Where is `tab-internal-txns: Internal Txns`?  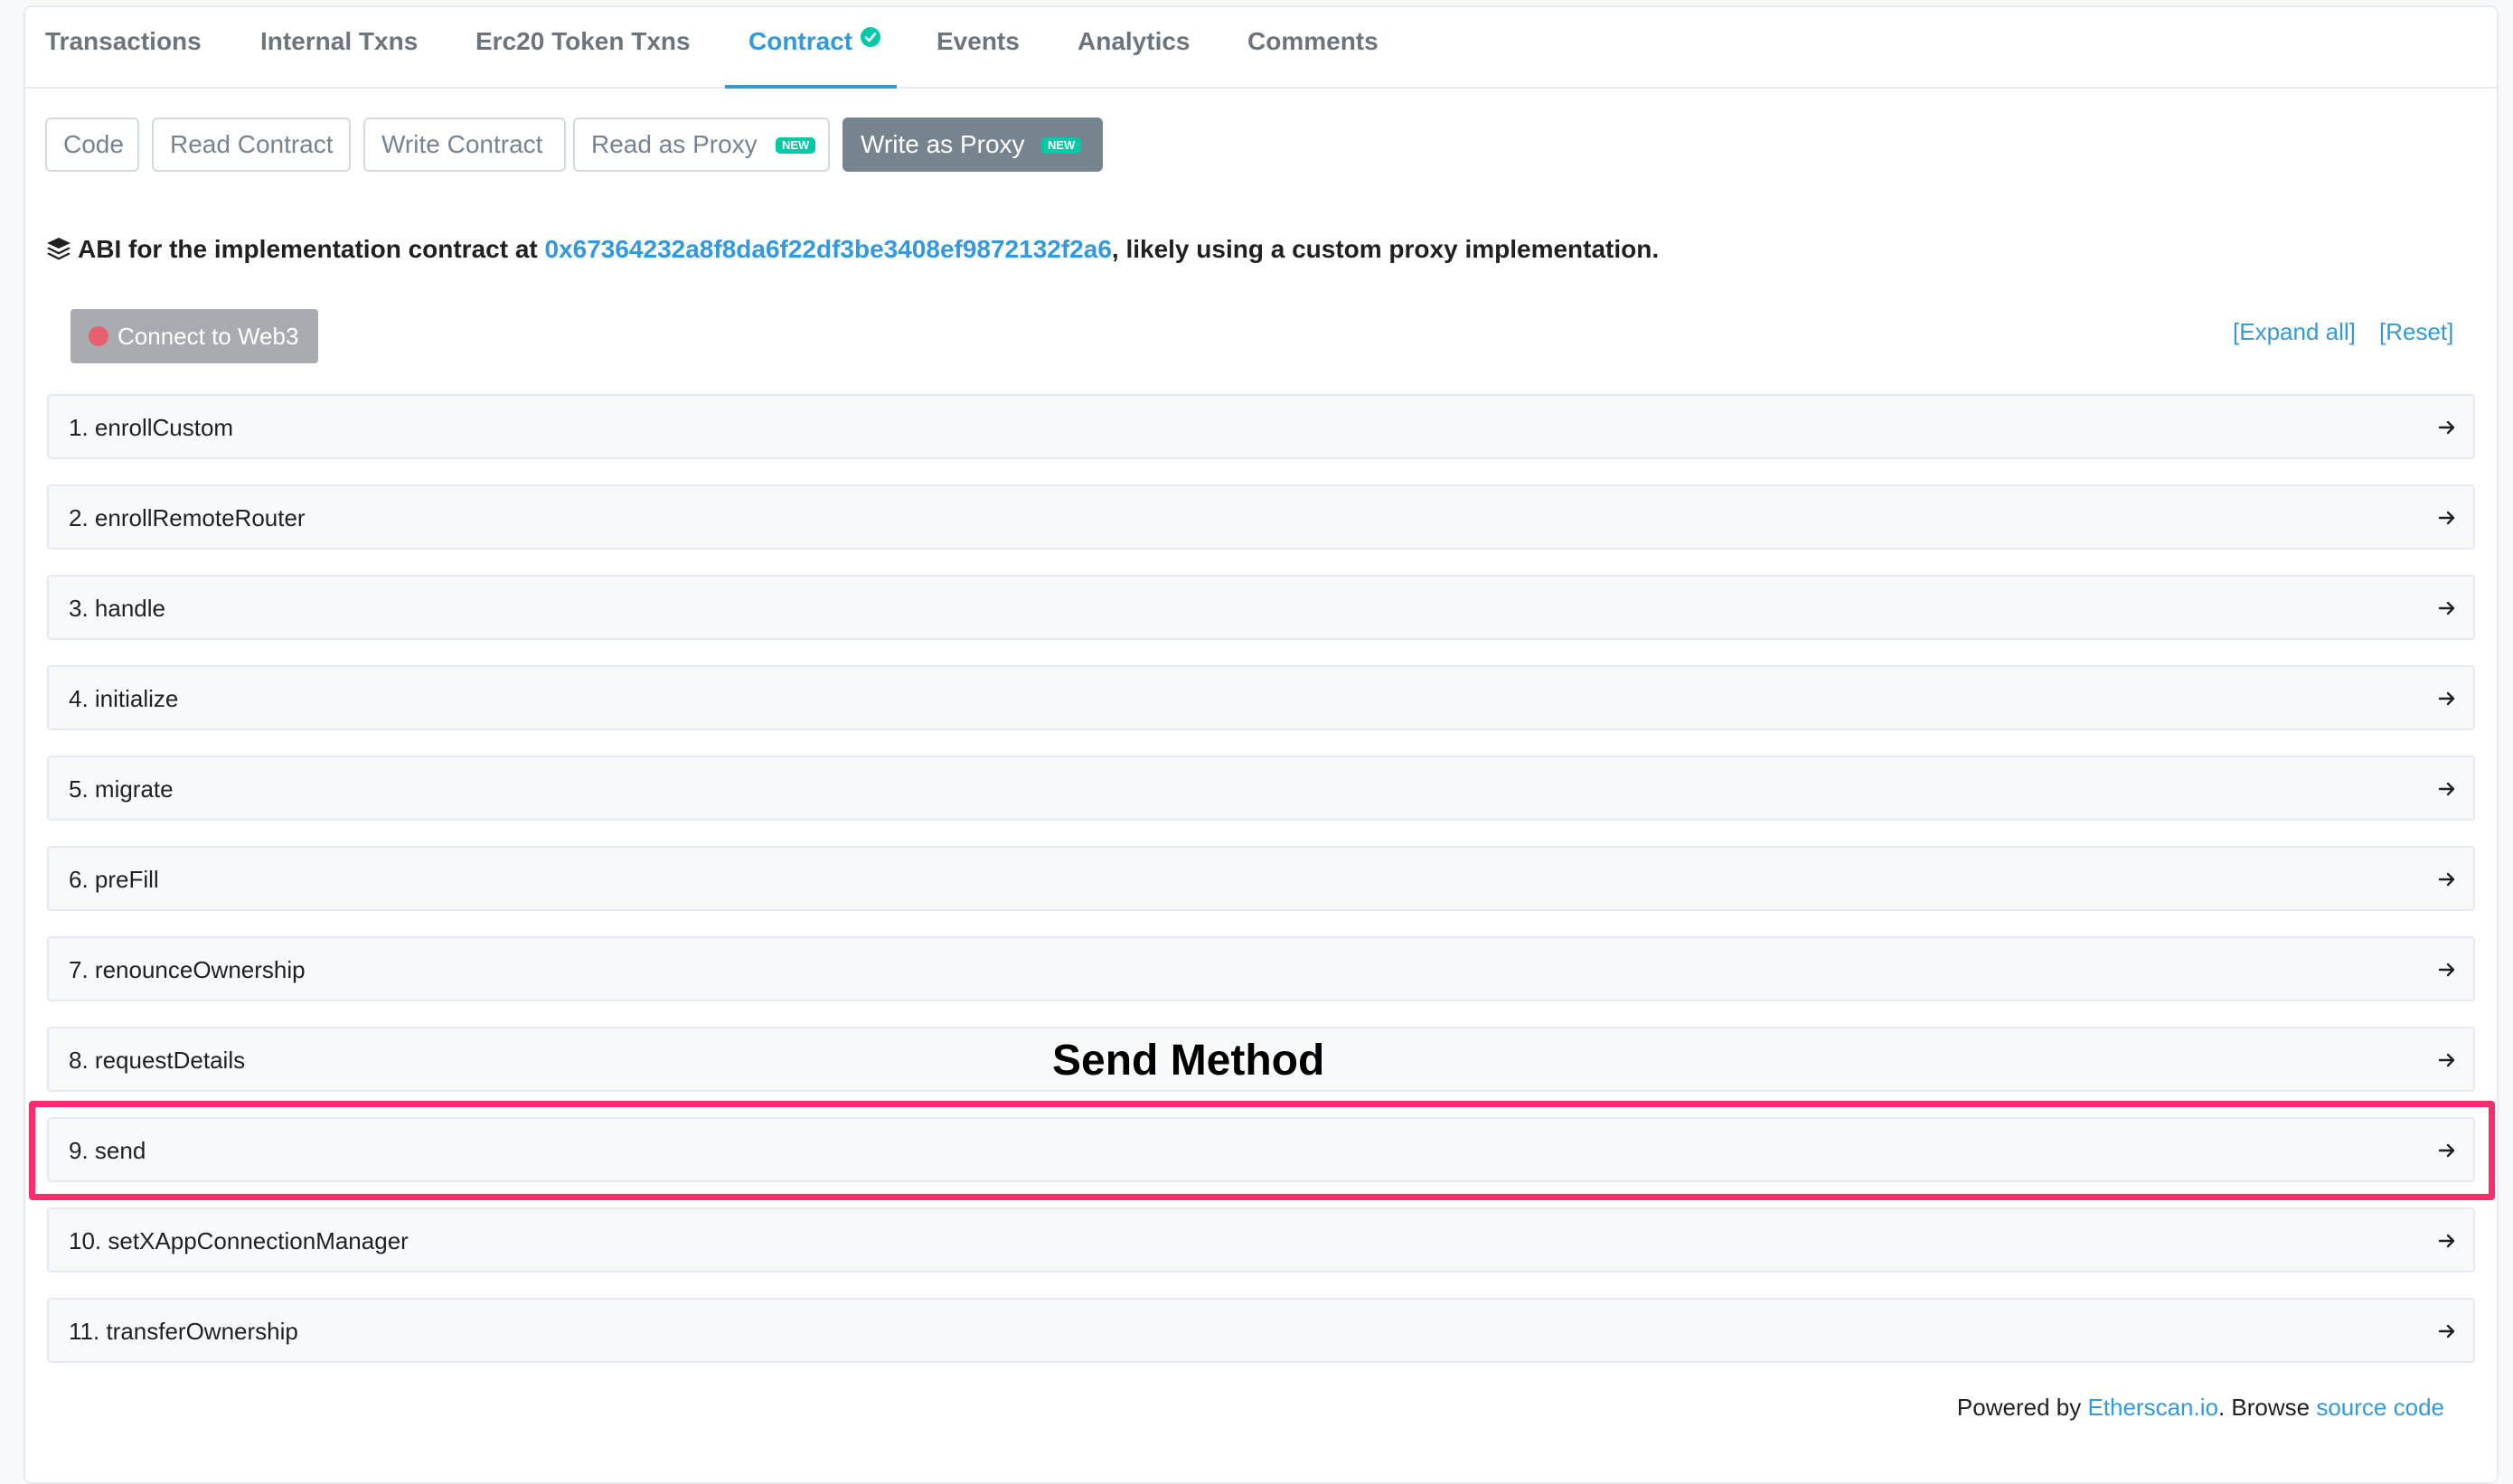 tab-internal-txns: Internal Txns is located at coordinates (339, 42).